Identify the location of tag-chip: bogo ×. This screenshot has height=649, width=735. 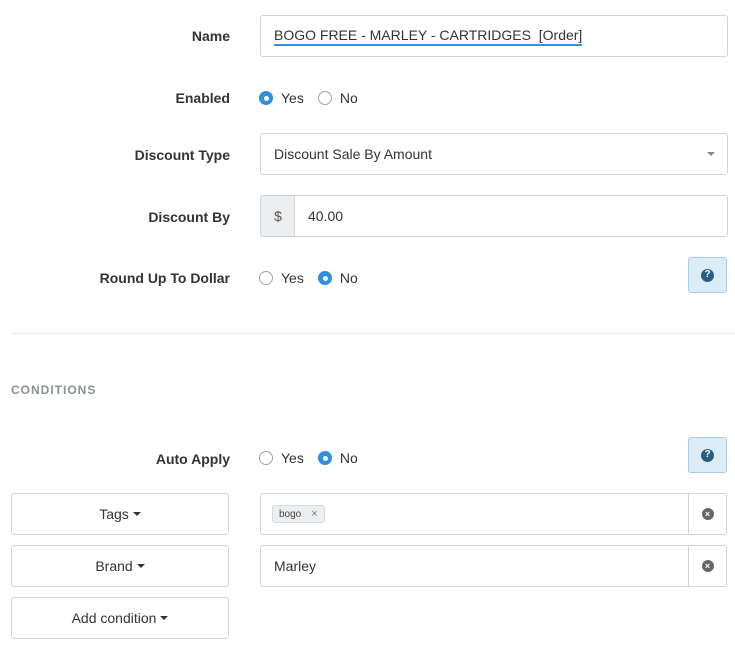
(298, 514).